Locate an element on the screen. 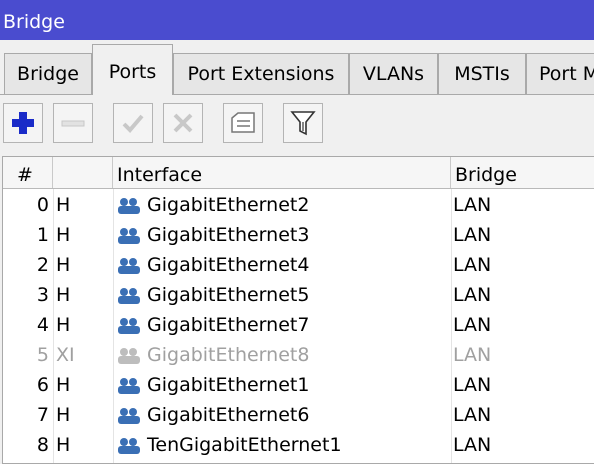 The height and width of the screenshot is (464, 594). row-interface: GigabitEthernet7 is located at coordinates (280, 325).